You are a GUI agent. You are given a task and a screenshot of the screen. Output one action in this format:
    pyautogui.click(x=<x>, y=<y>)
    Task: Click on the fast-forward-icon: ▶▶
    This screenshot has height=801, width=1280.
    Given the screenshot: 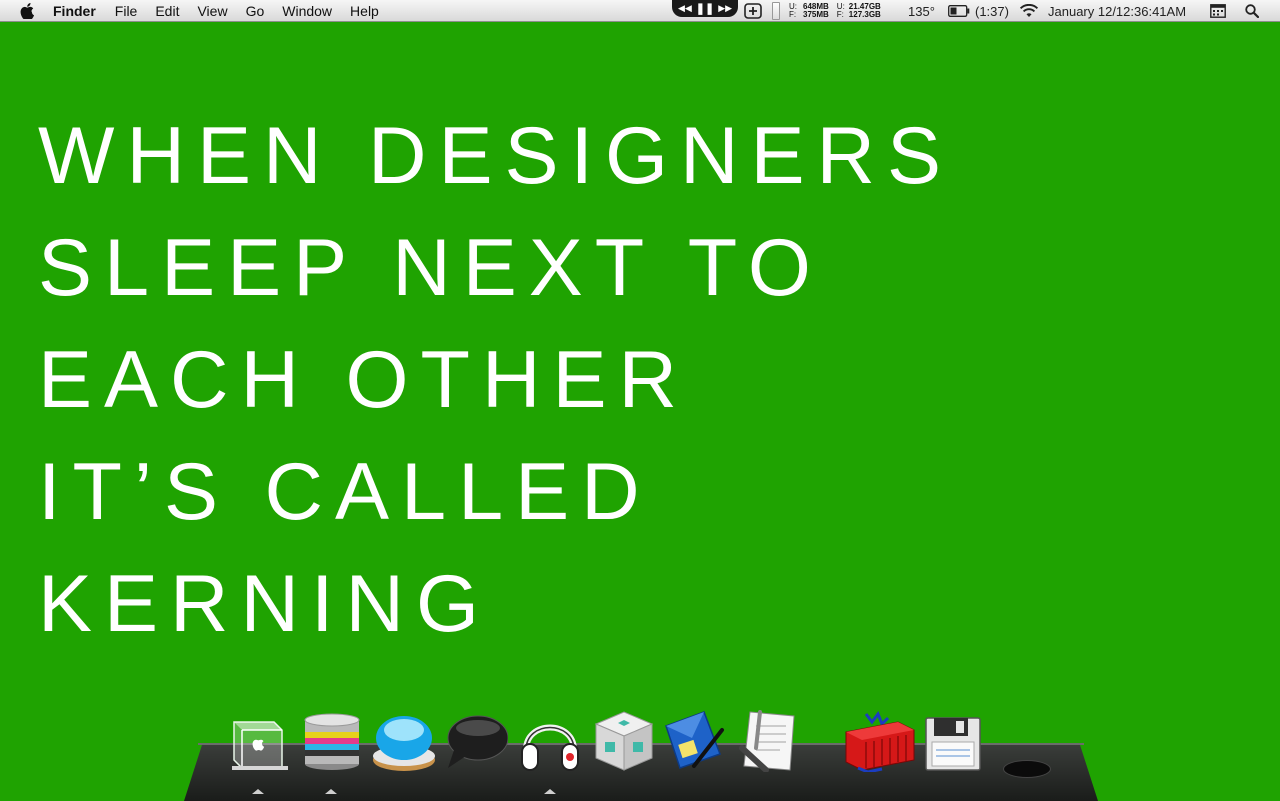 What is the action you would take?
    pyautogui.click(x=725, y=8)
    